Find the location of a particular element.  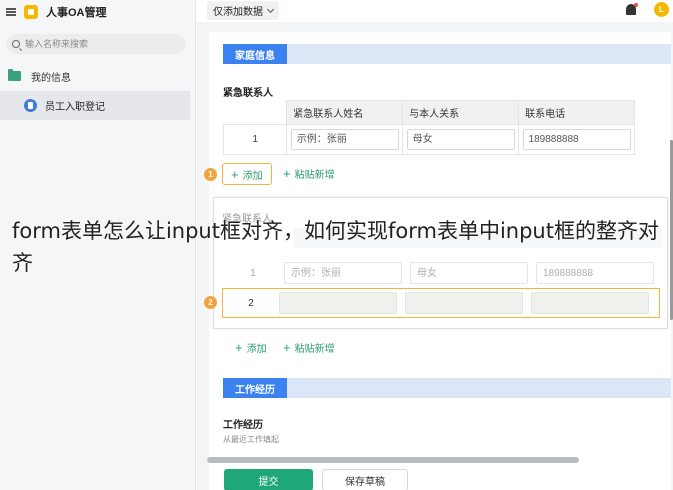

paste-add-button-2: + 粘贴新增 is located at coordinates (309, 347).